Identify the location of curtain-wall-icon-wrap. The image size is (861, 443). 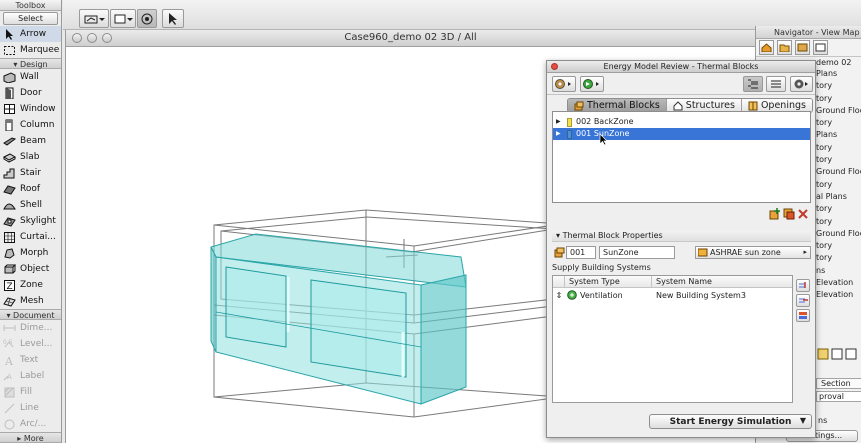
(9, 237).